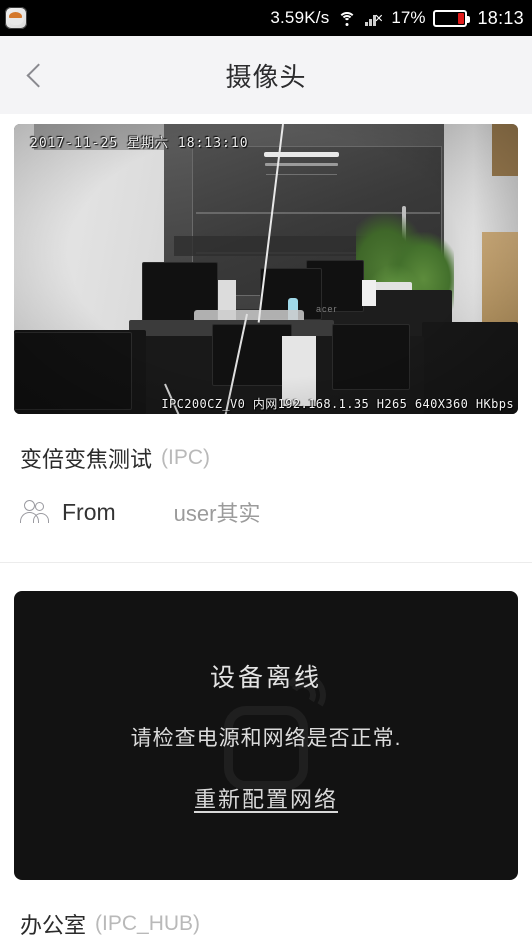 The width and height of the screenshot is (532, 952). Describe the element at coordinates (186, 457) in the screenshot. I see `camera-device-tag: (IPC)` at that location.